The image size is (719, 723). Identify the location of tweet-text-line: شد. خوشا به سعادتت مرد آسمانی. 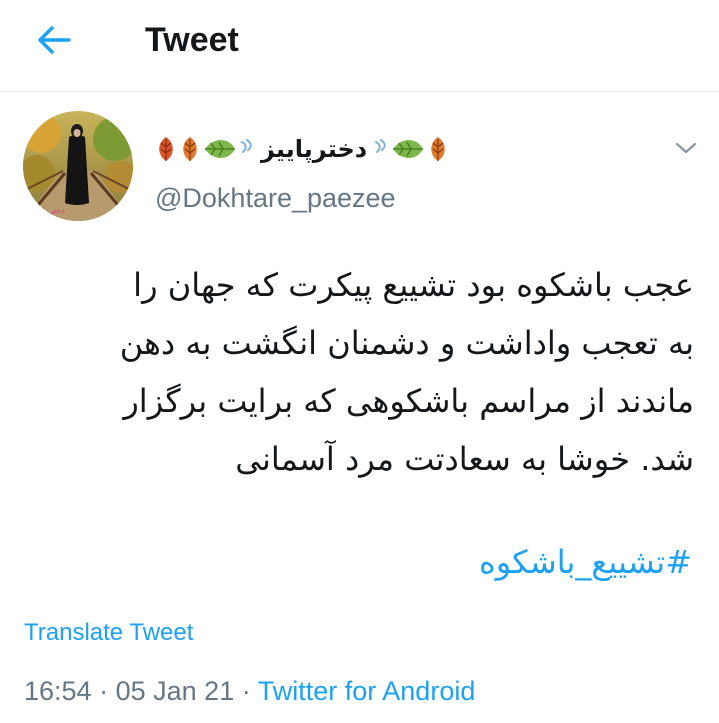
(464, 459).